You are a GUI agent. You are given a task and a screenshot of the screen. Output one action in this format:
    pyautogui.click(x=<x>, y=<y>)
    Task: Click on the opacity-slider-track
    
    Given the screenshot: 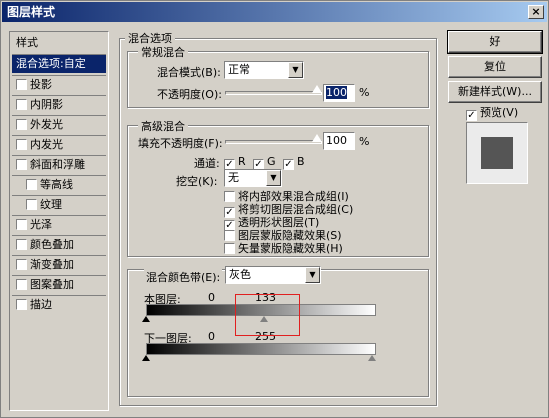 What is the action you would take?
    pyautogui.click(x=273, y=93)
    